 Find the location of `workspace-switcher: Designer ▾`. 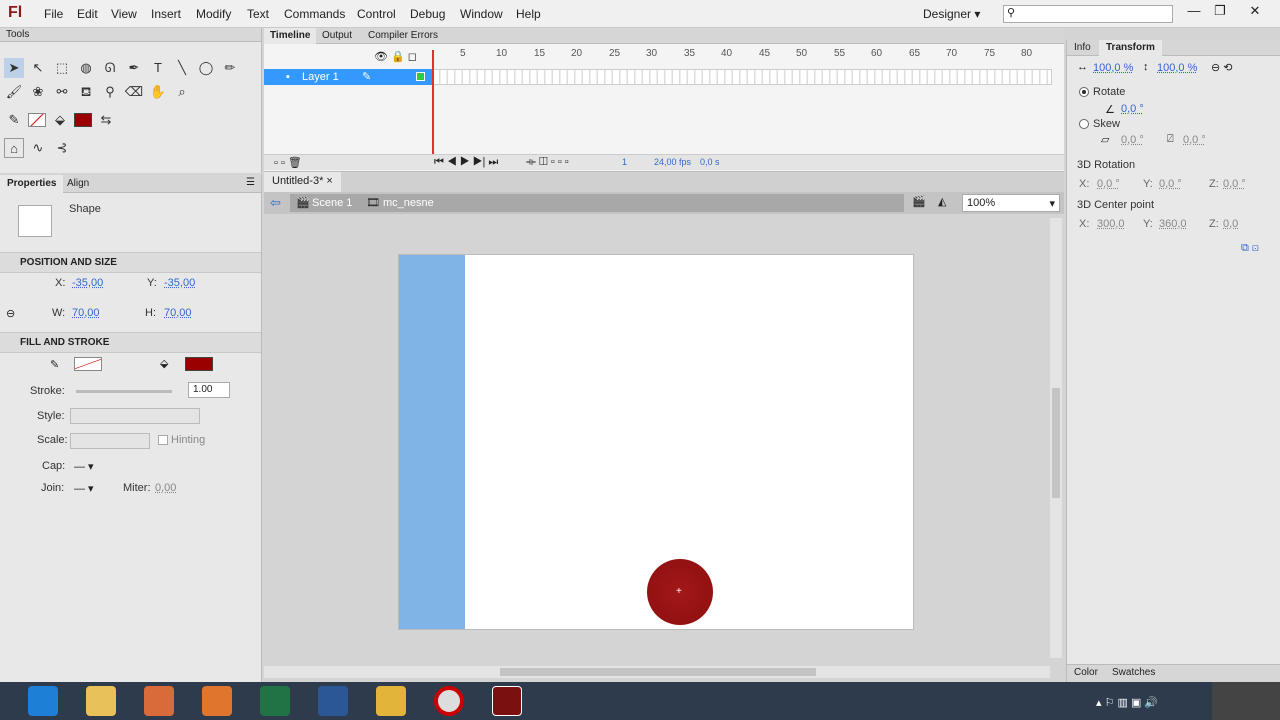

workspace-switcher: Designer ▾ is located at coordinates (951, 14).